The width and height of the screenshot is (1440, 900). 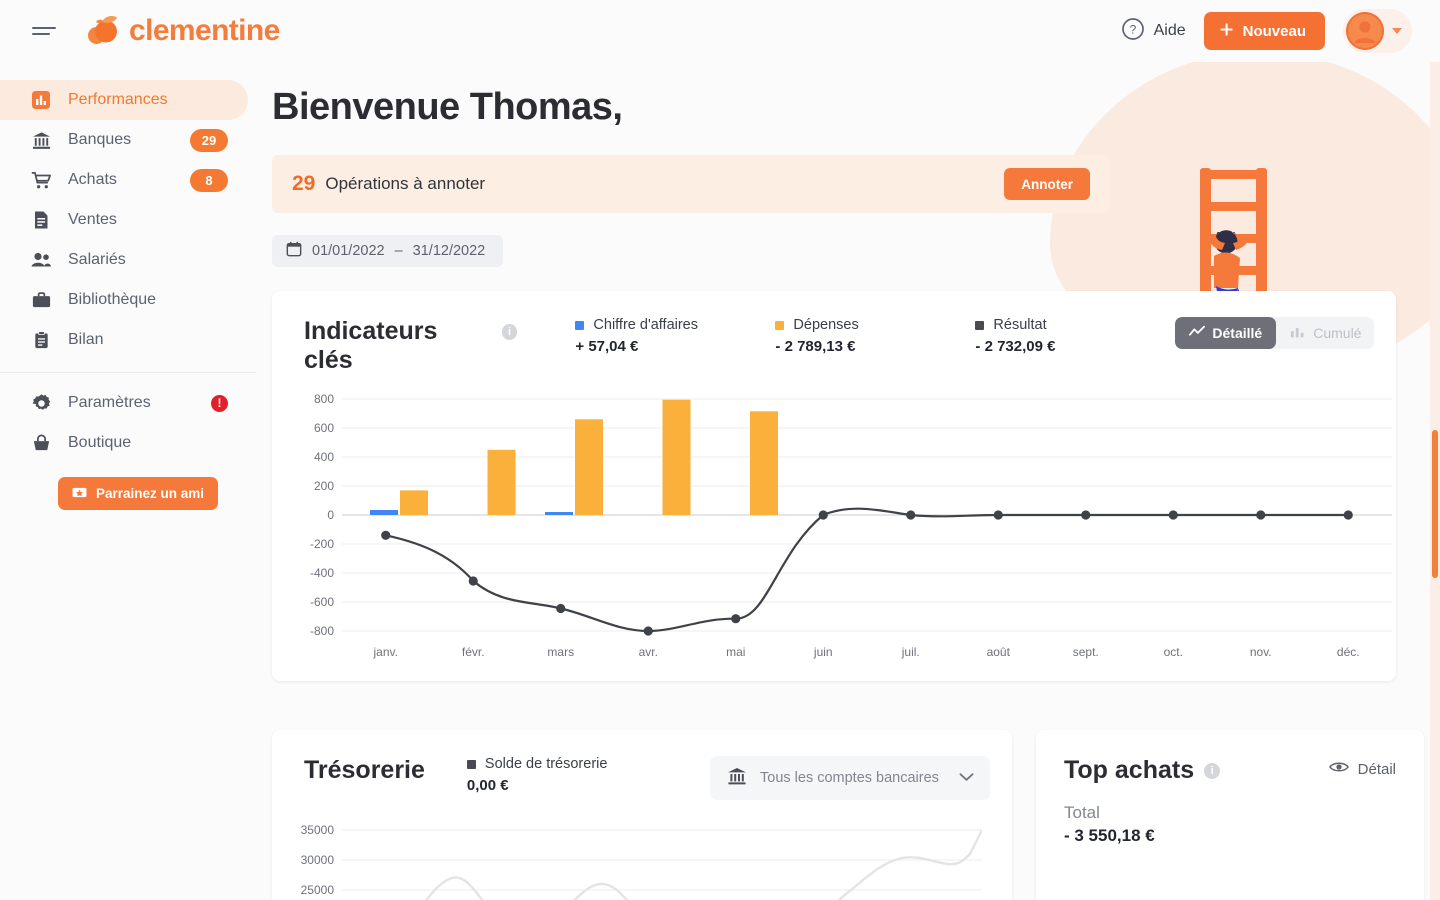 I want to click on date-range-start: 01/01/2022, so click(x=348, y=251).